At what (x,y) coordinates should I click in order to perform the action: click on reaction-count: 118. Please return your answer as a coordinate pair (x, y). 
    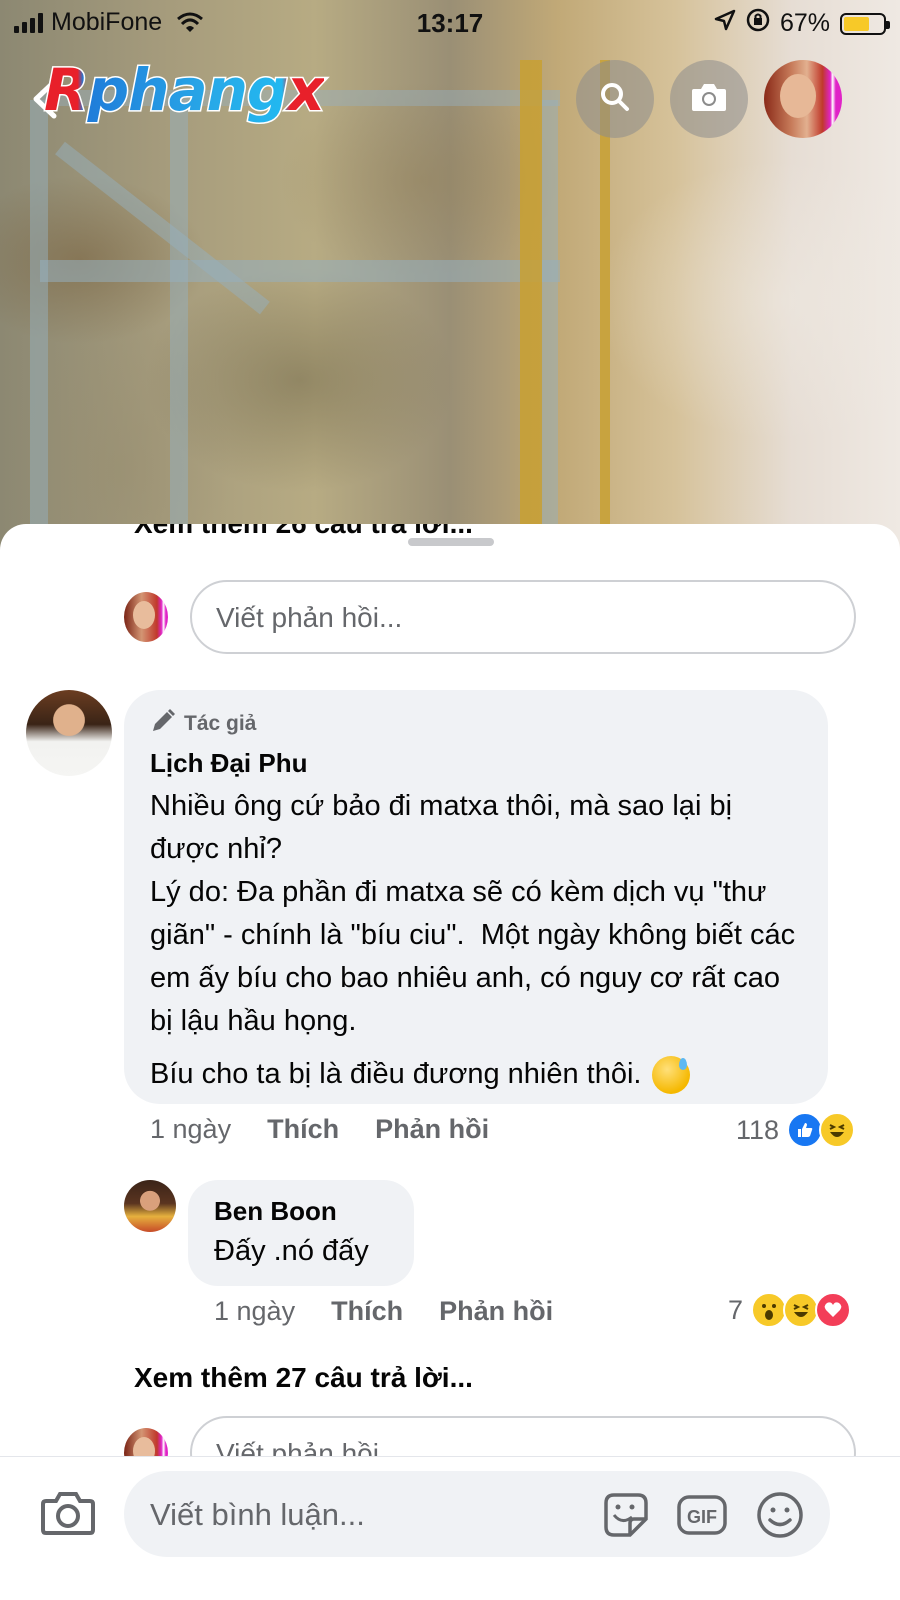
    Looking at the image, I should click on (758, 1129).